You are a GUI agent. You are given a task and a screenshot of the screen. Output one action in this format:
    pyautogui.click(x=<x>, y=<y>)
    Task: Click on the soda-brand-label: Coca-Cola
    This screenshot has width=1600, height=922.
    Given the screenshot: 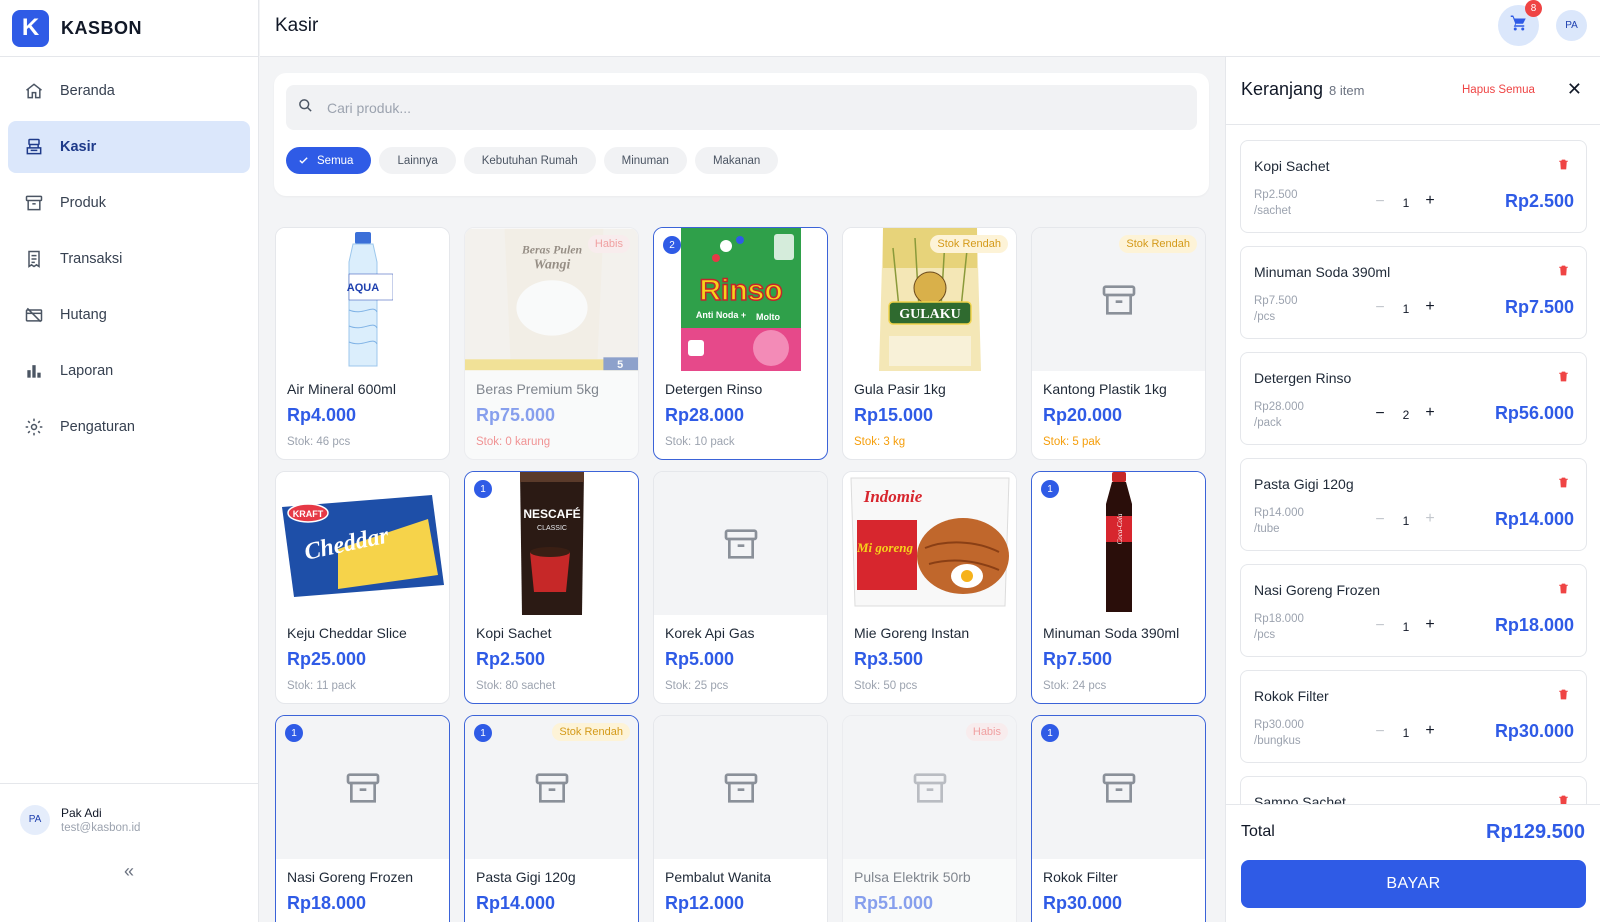 What is the action you would take?
    pyautogui.click(x=1120, y=528)
    